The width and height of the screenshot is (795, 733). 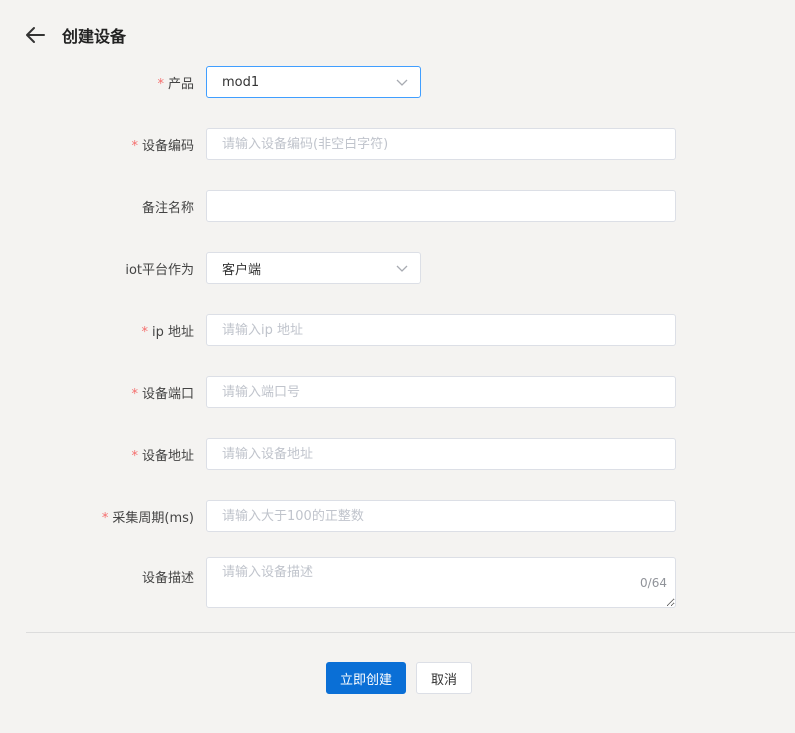 I want to click on product-label-text: 产品, so click(x=180, y=84).